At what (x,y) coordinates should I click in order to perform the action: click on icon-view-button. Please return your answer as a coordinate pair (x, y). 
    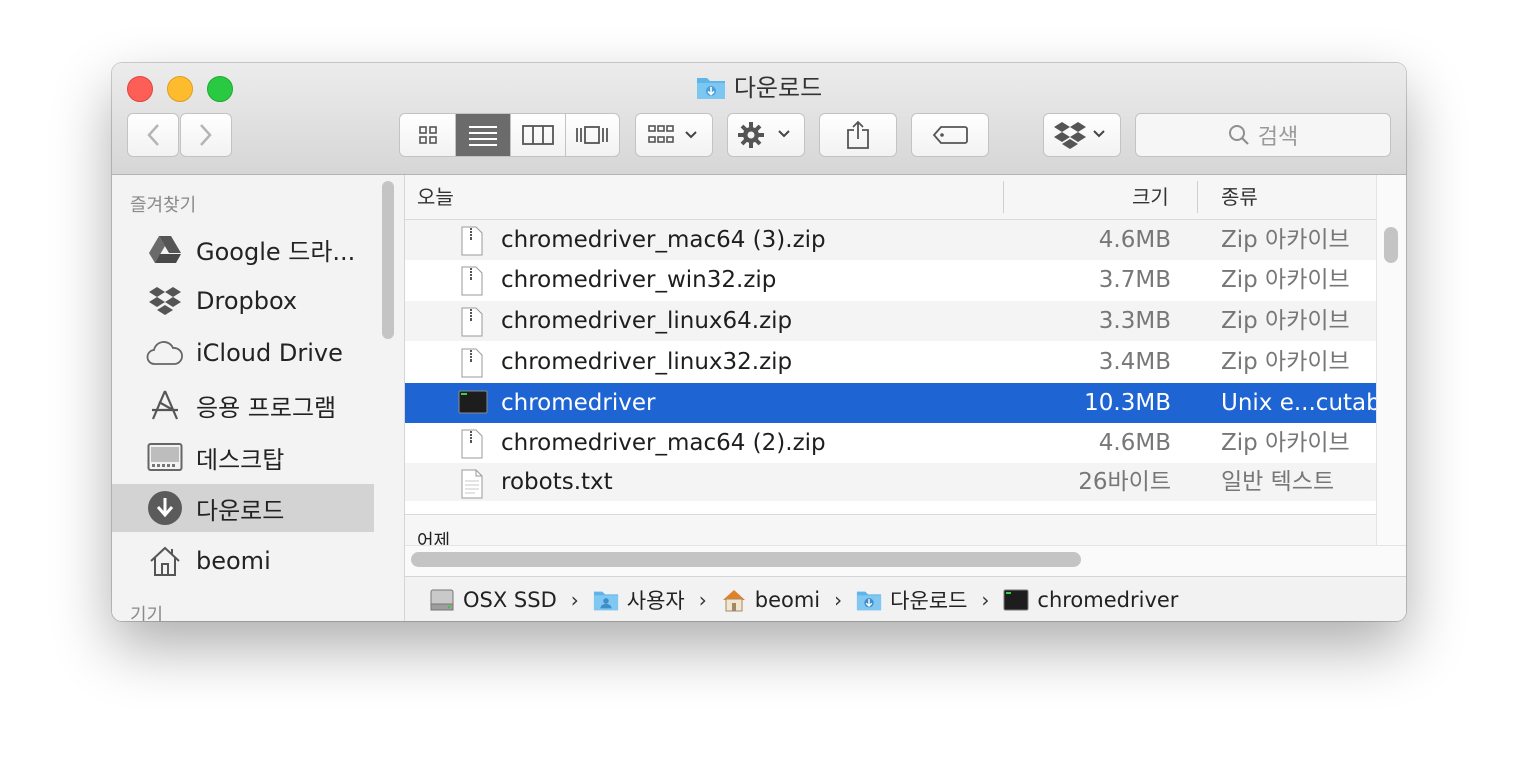
    Looking at the image, I should click on (428, 135).